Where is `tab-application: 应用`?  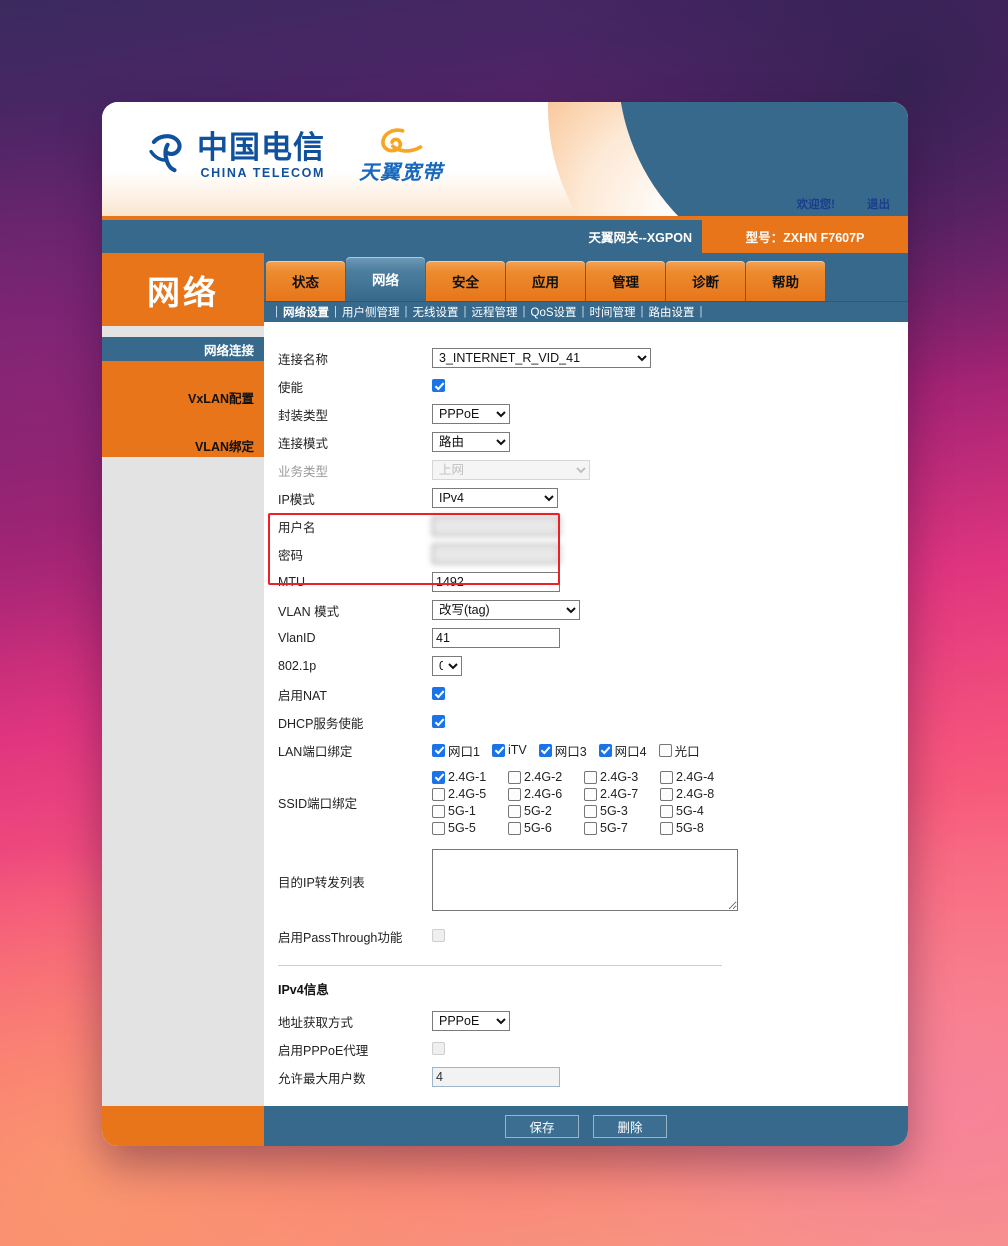 tab-application: 应用 is located at coordinates (545, 281).